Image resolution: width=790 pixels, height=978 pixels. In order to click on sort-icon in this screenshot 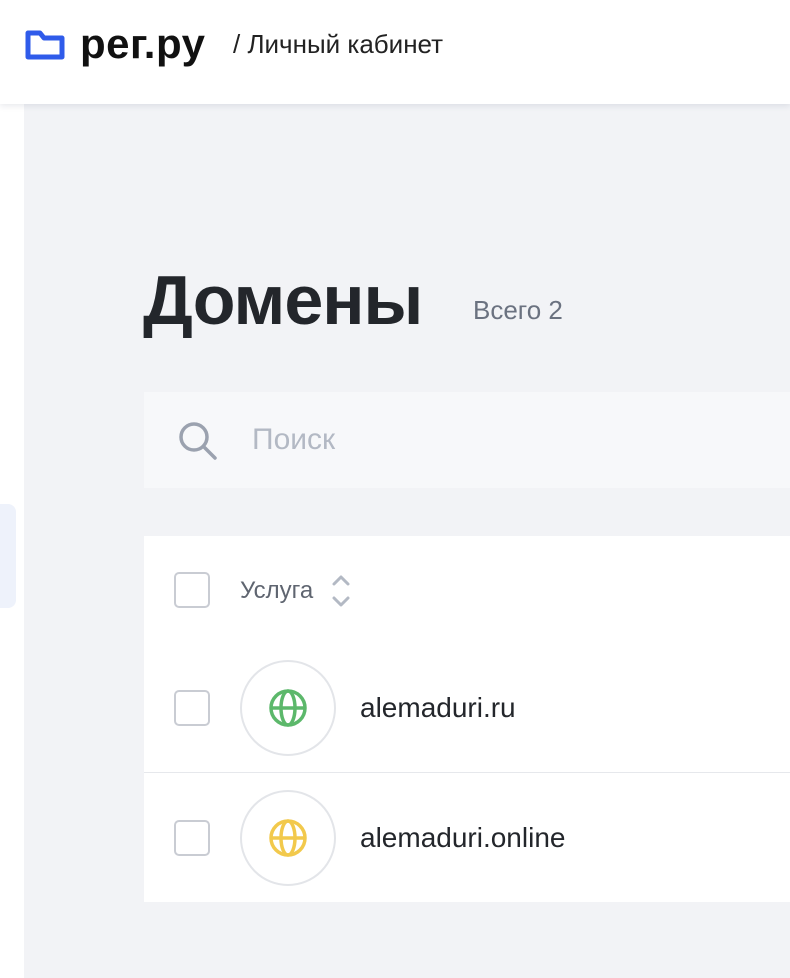, I will do `click(341, 591)`.